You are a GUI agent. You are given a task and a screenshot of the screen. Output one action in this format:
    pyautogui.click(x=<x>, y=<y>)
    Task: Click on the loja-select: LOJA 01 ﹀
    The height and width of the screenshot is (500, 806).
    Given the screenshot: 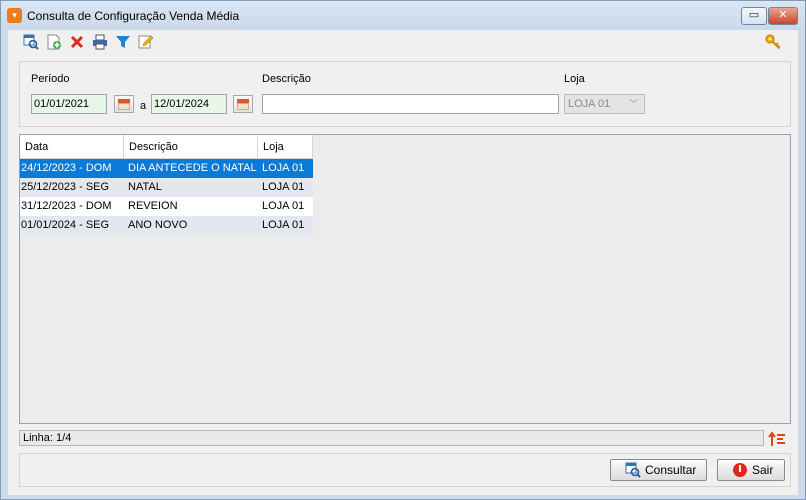 What is the action you would take?
    pyautogui.click(x=604, y=104)
    